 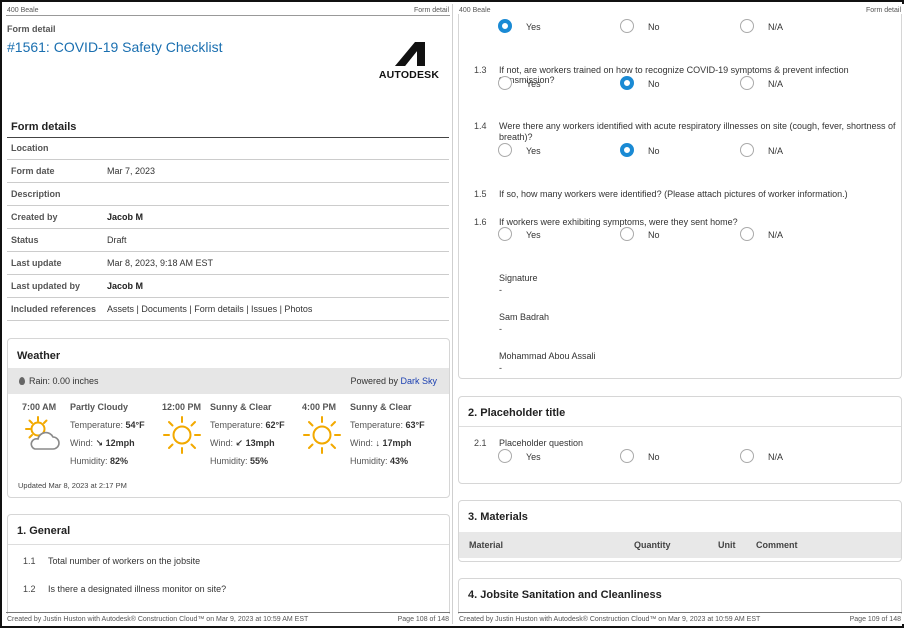 I want to click on weather-temperature: Temperature: 62°F, so click(x=247, y=425).